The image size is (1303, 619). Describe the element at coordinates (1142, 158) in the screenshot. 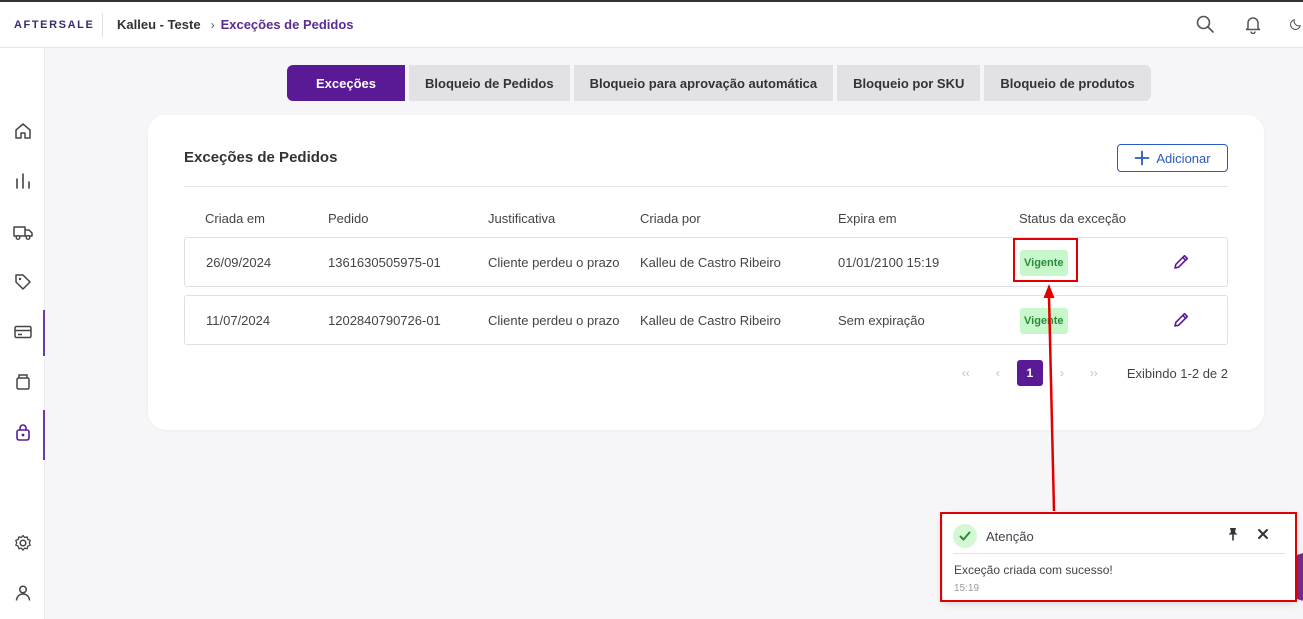

I see `plus-icon` at that location.